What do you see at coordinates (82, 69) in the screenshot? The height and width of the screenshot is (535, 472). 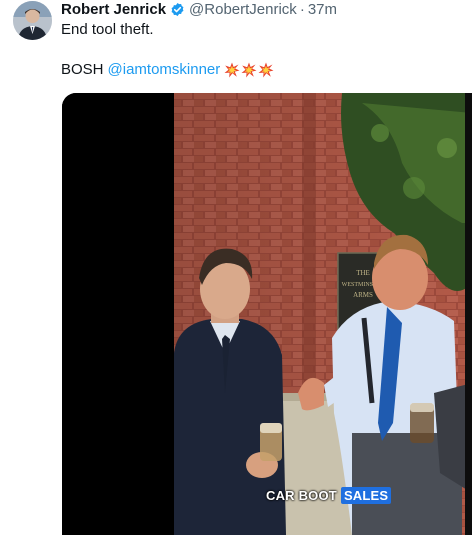 I see `tweet-text-prefix: BOSH` at bounding box center [82, 69].